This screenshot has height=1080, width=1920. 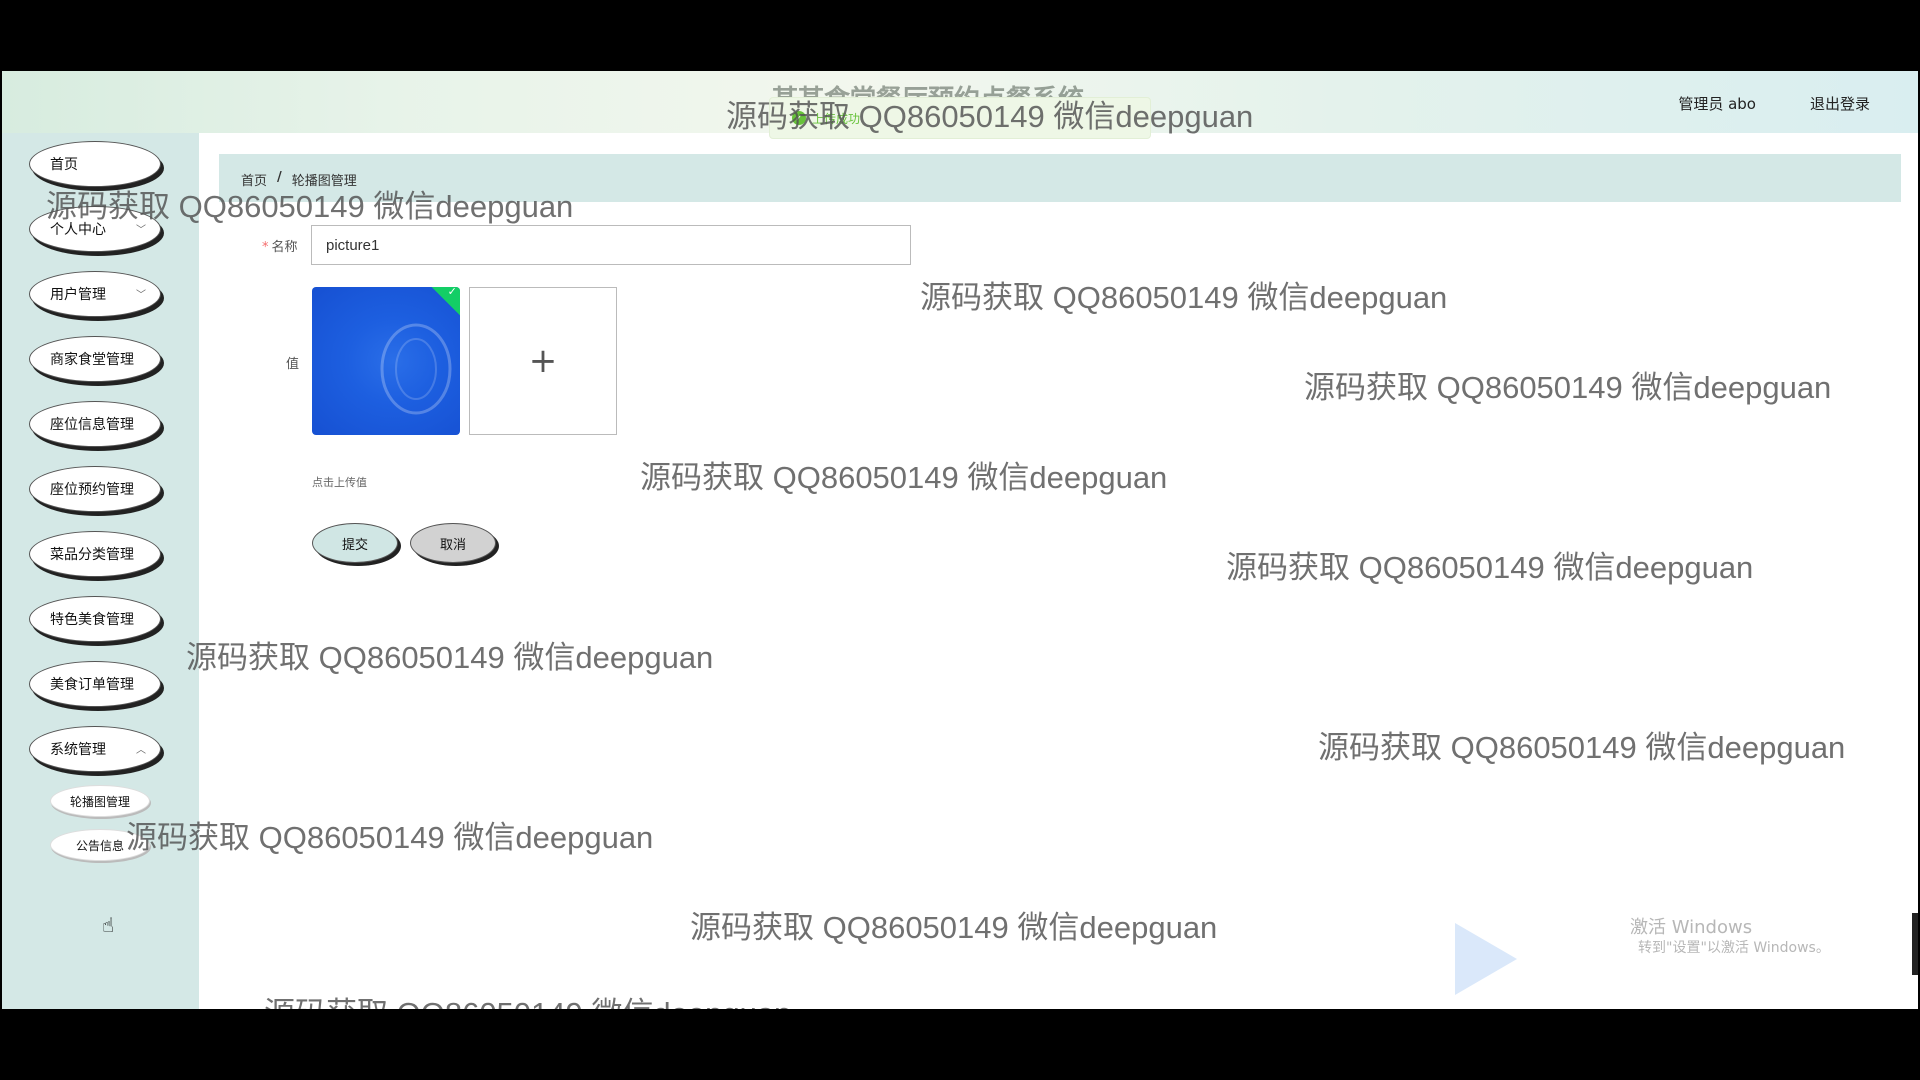 I want to click on sidebar-item-label: 座位预约管理, so click(x=92, y=490).